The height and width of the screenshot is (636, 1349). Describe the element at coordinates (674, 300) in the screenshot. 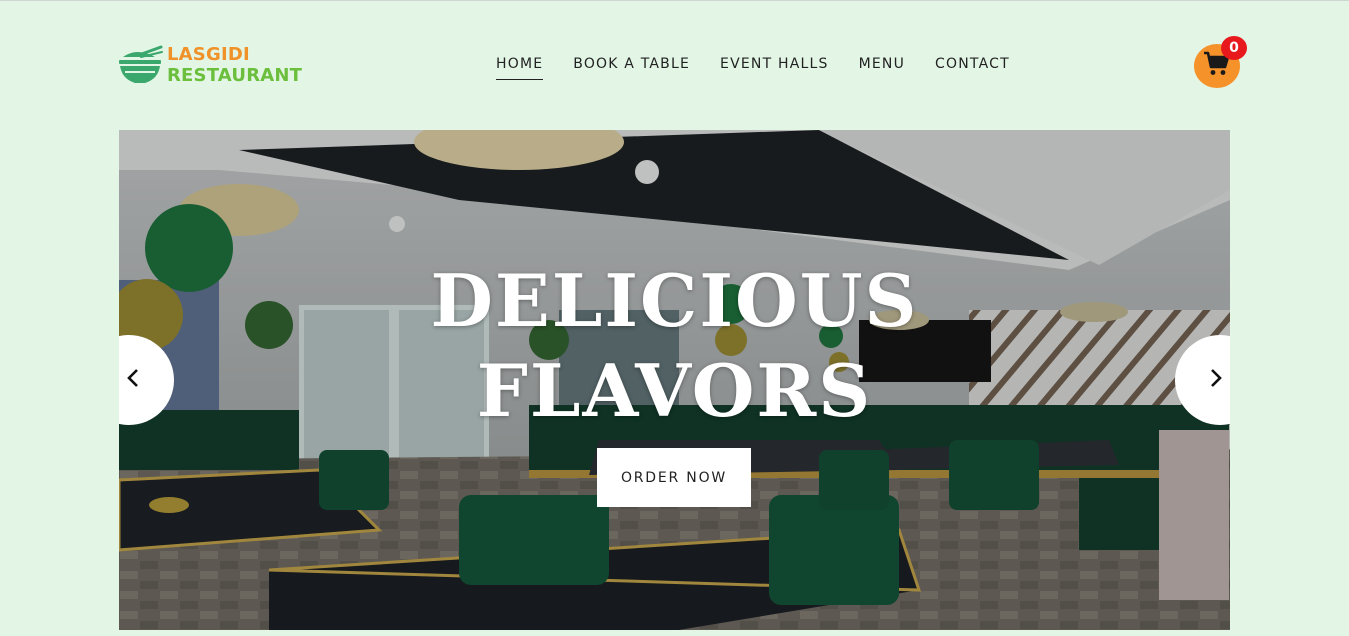

I see `hero-title-line1: DELICIOUS` at that location.